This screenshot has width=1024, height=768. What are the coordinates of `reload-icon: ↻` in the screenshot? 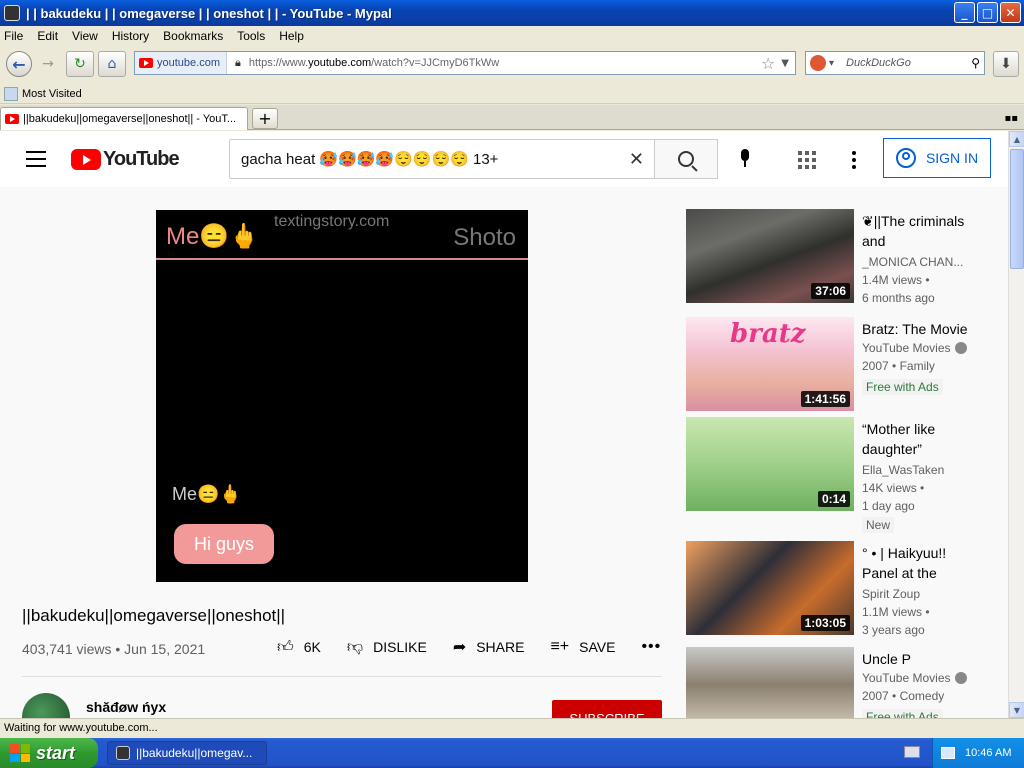 It's located at (80, 64).